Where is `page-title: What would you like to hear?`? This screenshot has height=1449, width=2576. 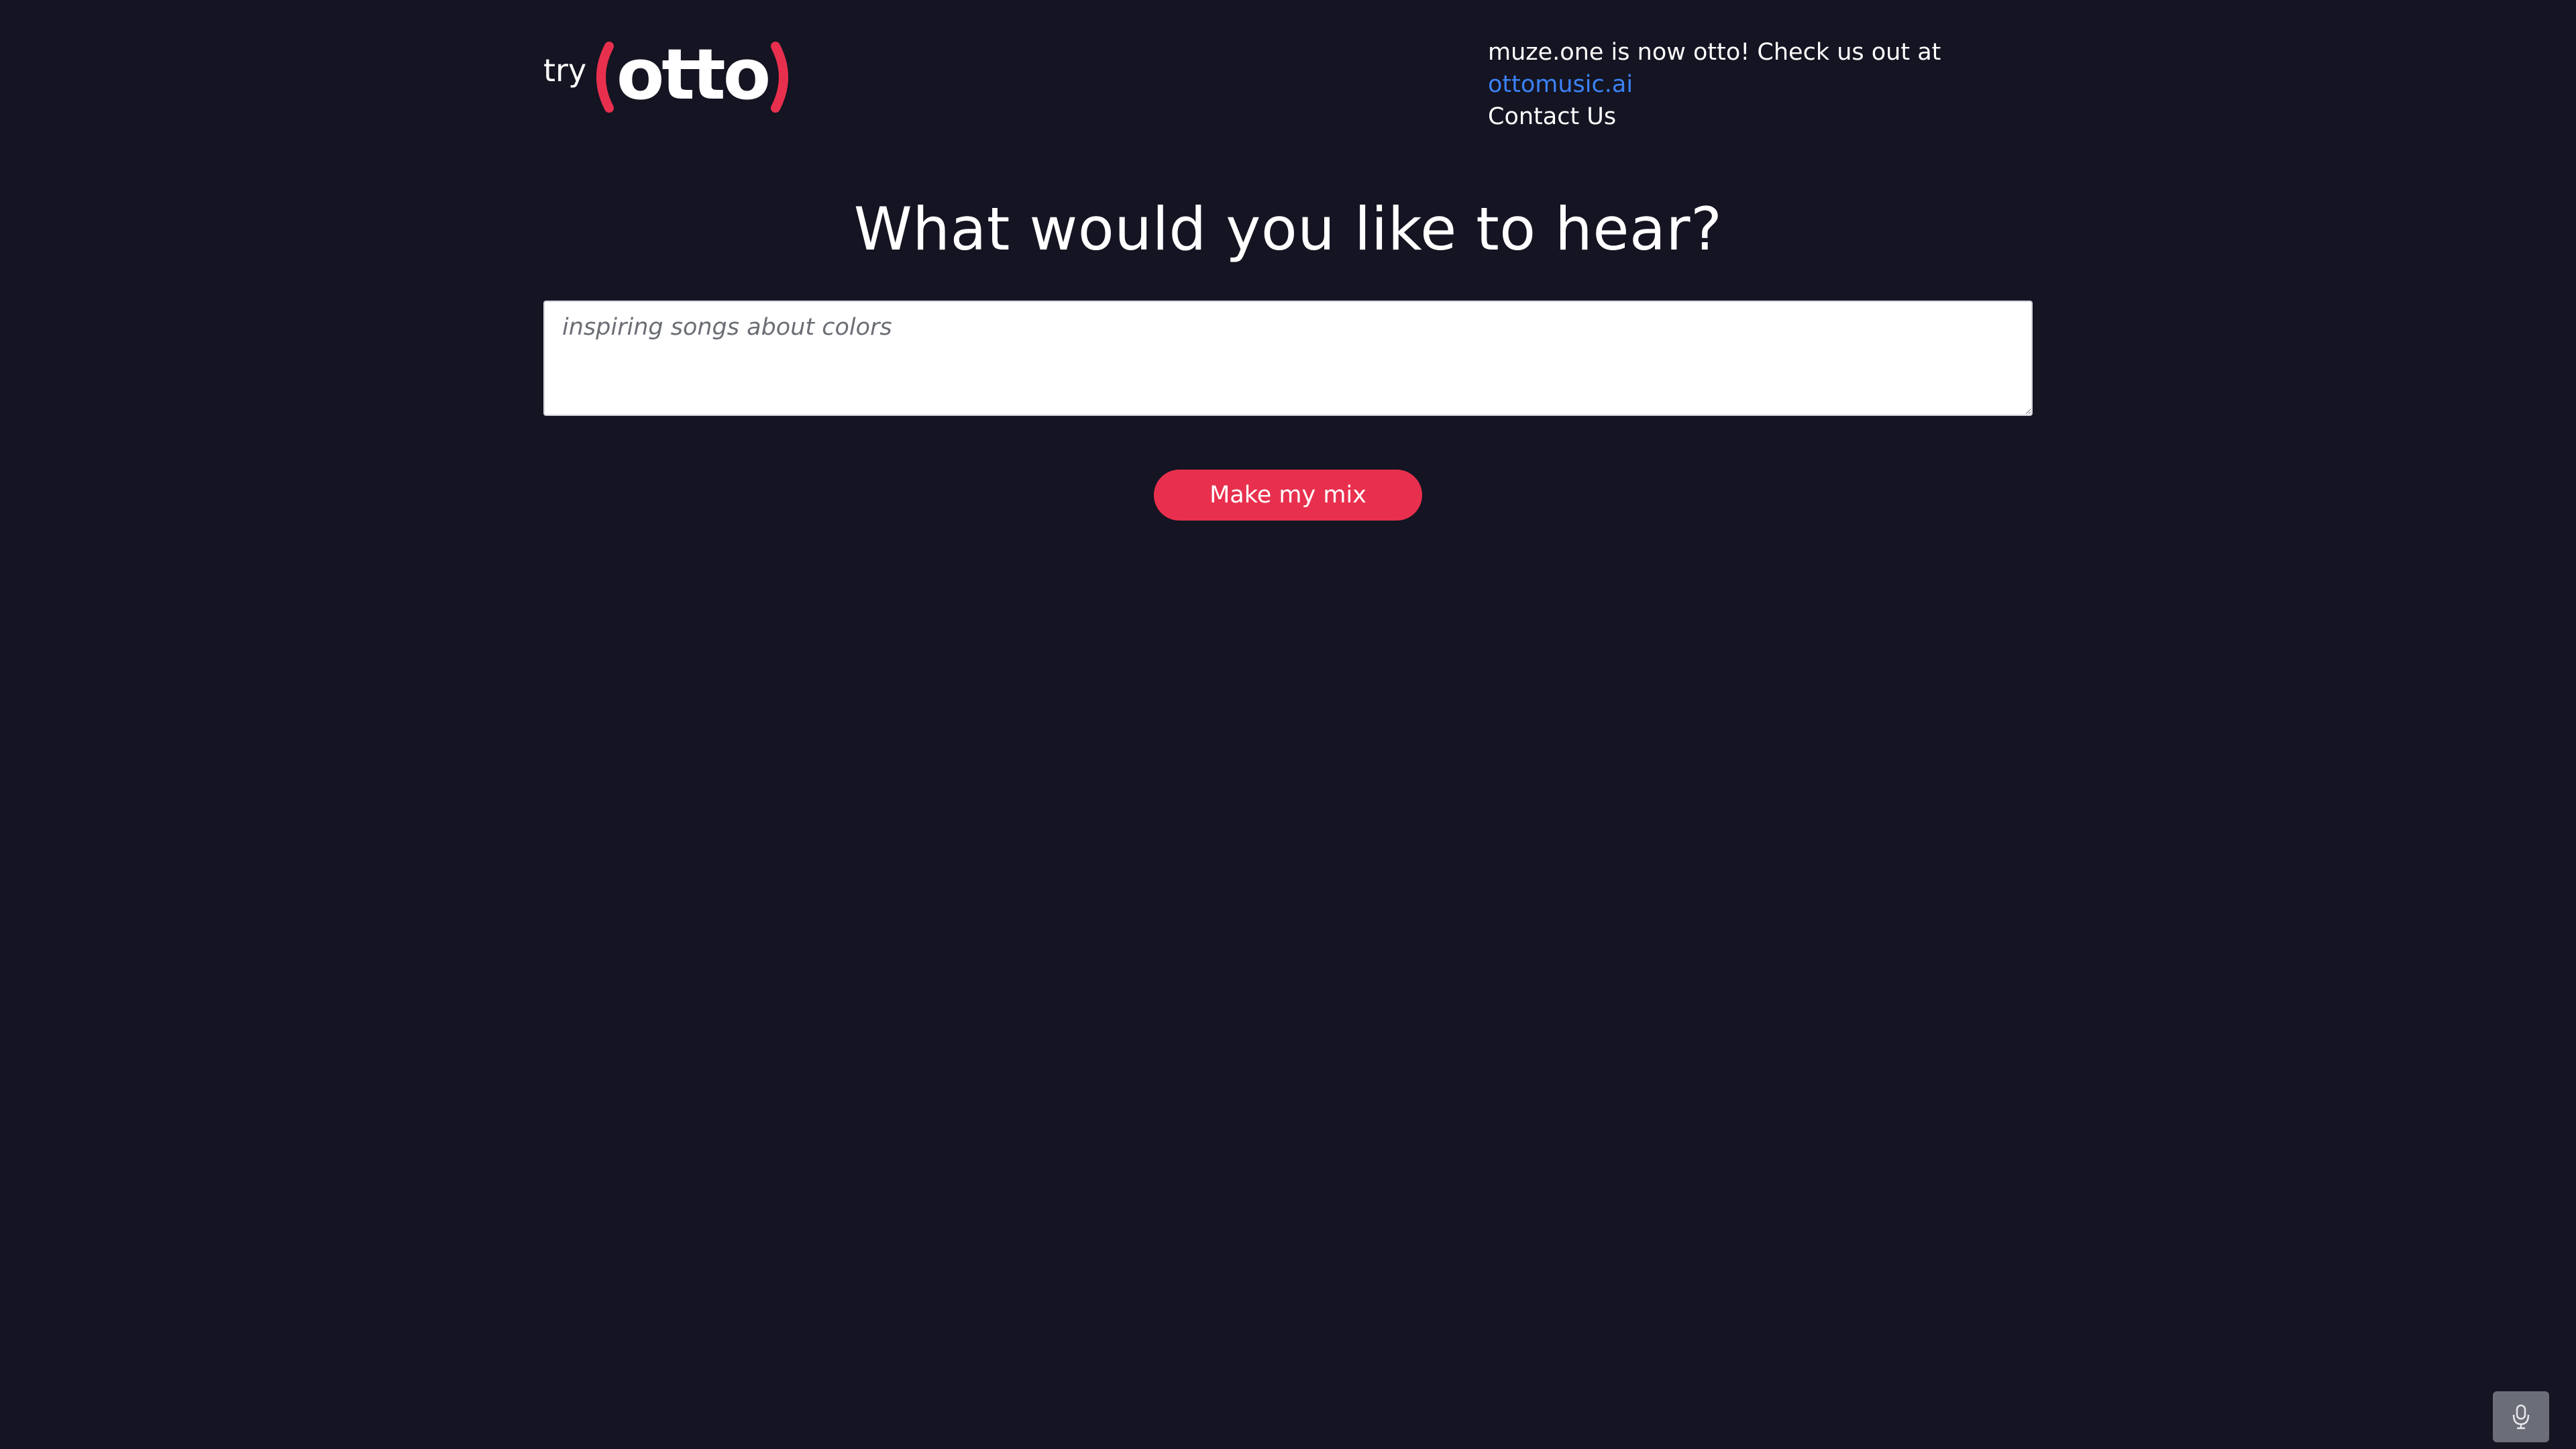
page-title: What would you like to hear? is located at coordinates (1288, 229).